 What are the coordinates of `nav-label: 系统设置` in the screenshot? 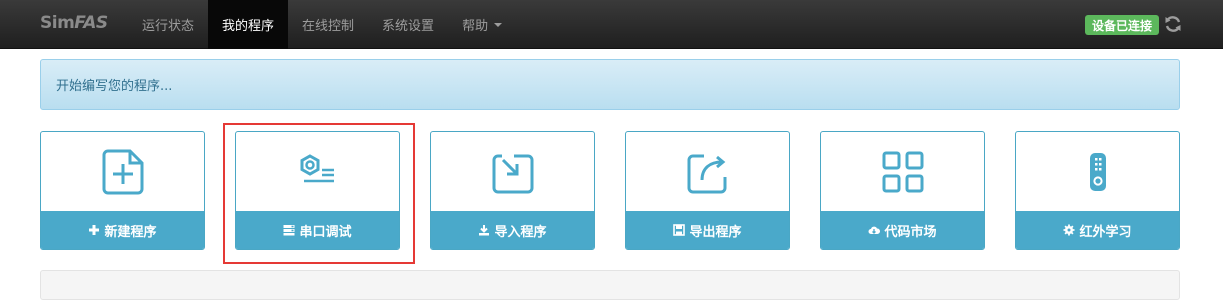 It's located at (408, 26).